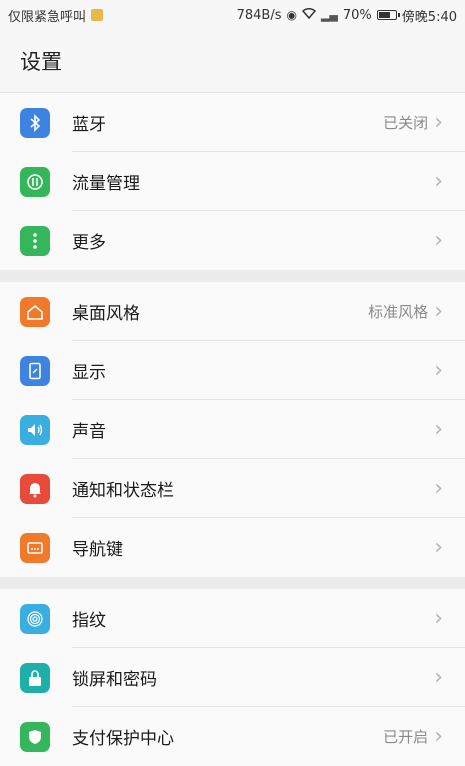 The width and height of the screenshot is (465, 766). Describe the element at coordinates (35, 677) in the screenshot. I see `lock-icon` at that location.